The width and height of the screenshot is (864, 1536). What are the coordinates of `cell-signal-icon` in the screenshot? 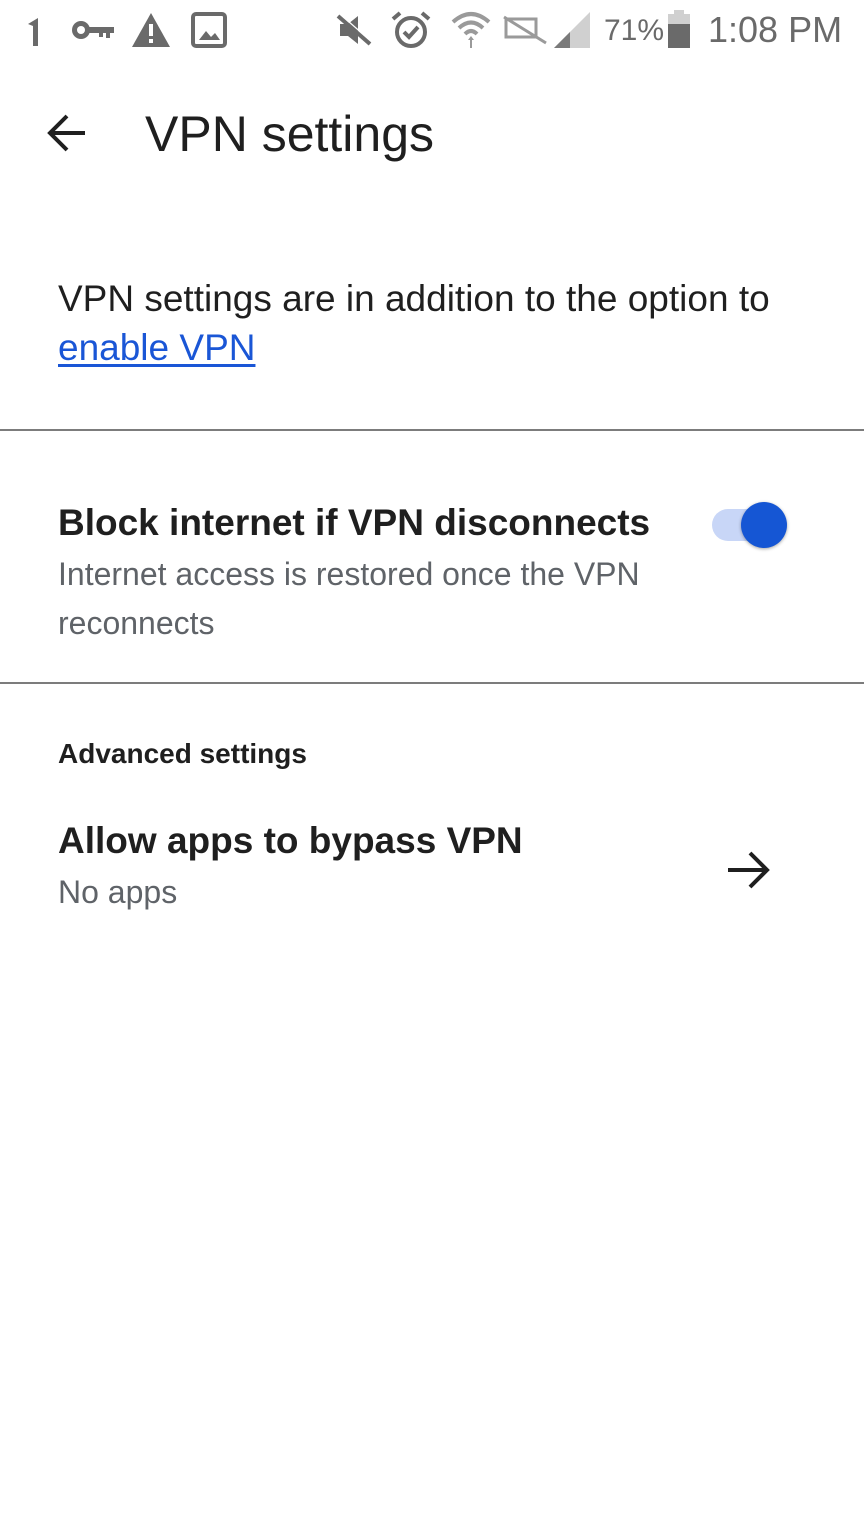 It's located at (572, 30).